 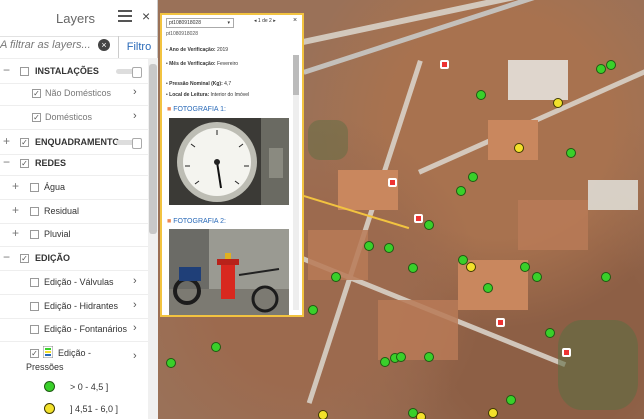 I want to click on layer-label: REDES, so click(x=51, y=163).